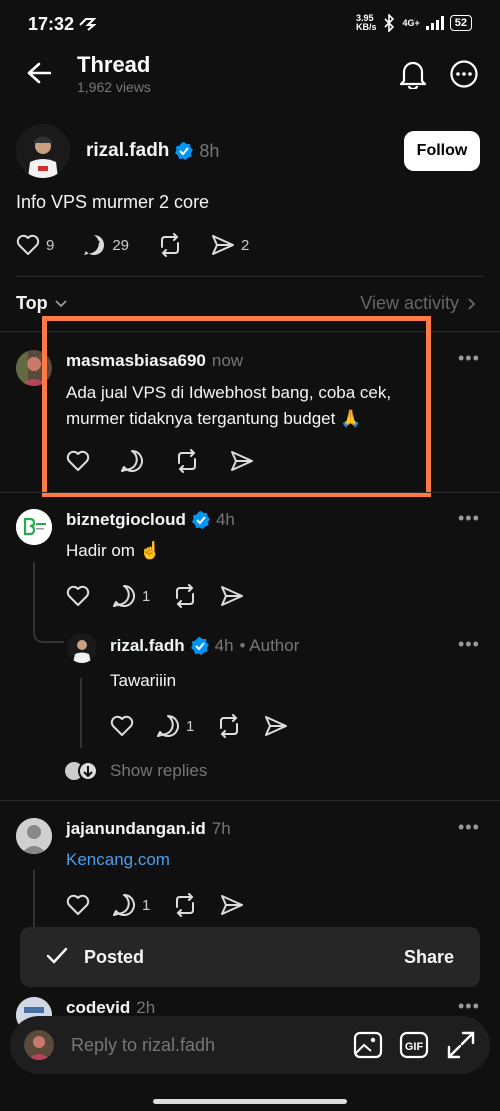 This screenshot has width=500, height=1111. Describe the element at coordinates (245, 245) in the screenshot. I see `share-count: 2` at that location.